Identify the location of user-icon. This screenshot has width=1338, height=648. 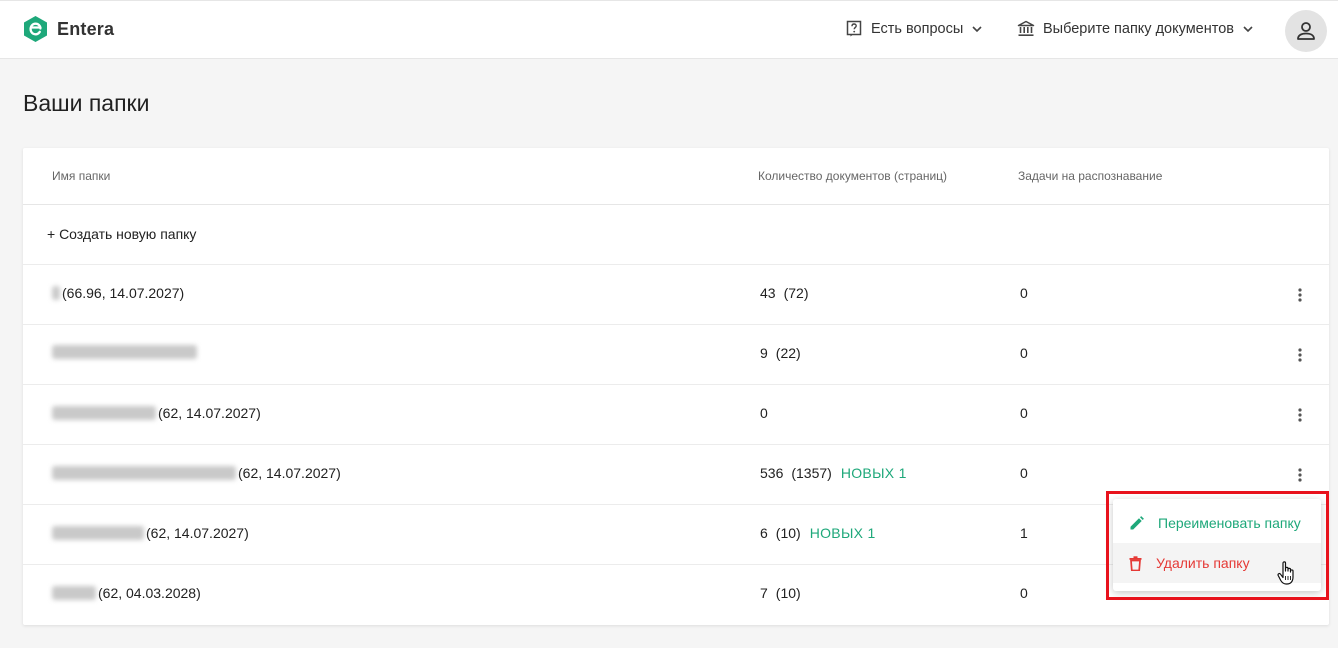
(1306, 31).